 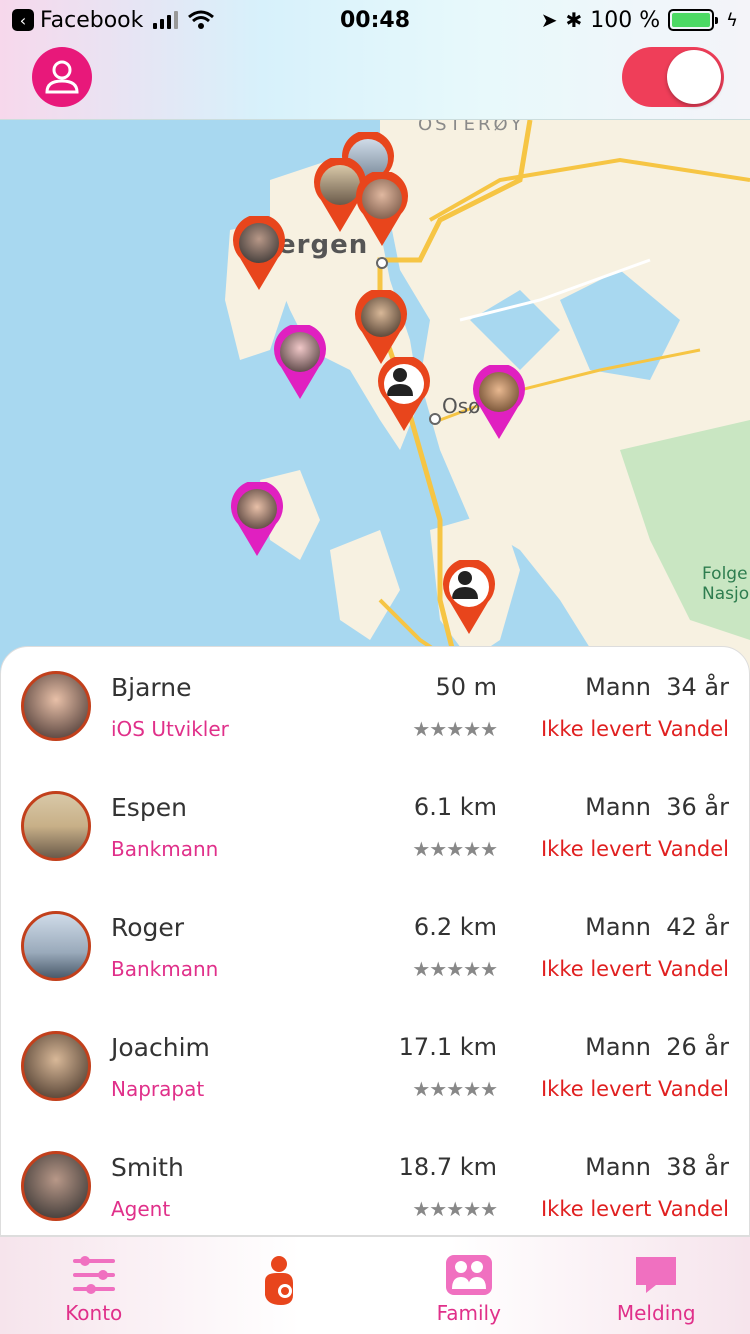 What do you see at coordinates (466, 687) in the screenshot?
I see `person-distance: 50 m` at bounding box center [466, 687].